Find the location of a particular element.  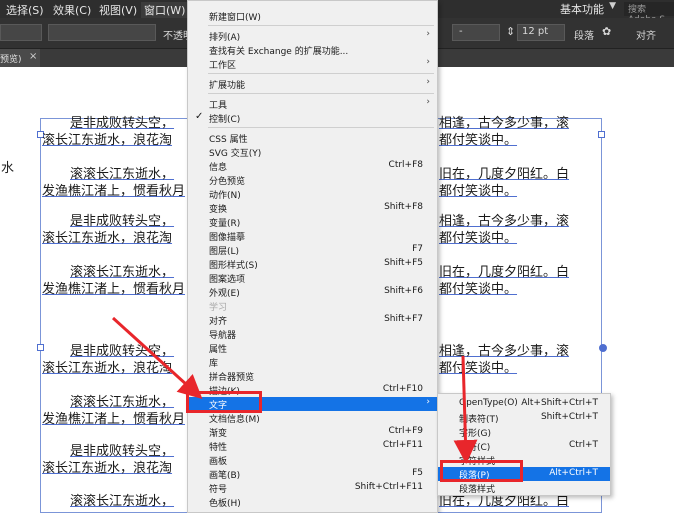

menu-item: 渐变 Ctrl+F9 is located at coordinates (312, 432).